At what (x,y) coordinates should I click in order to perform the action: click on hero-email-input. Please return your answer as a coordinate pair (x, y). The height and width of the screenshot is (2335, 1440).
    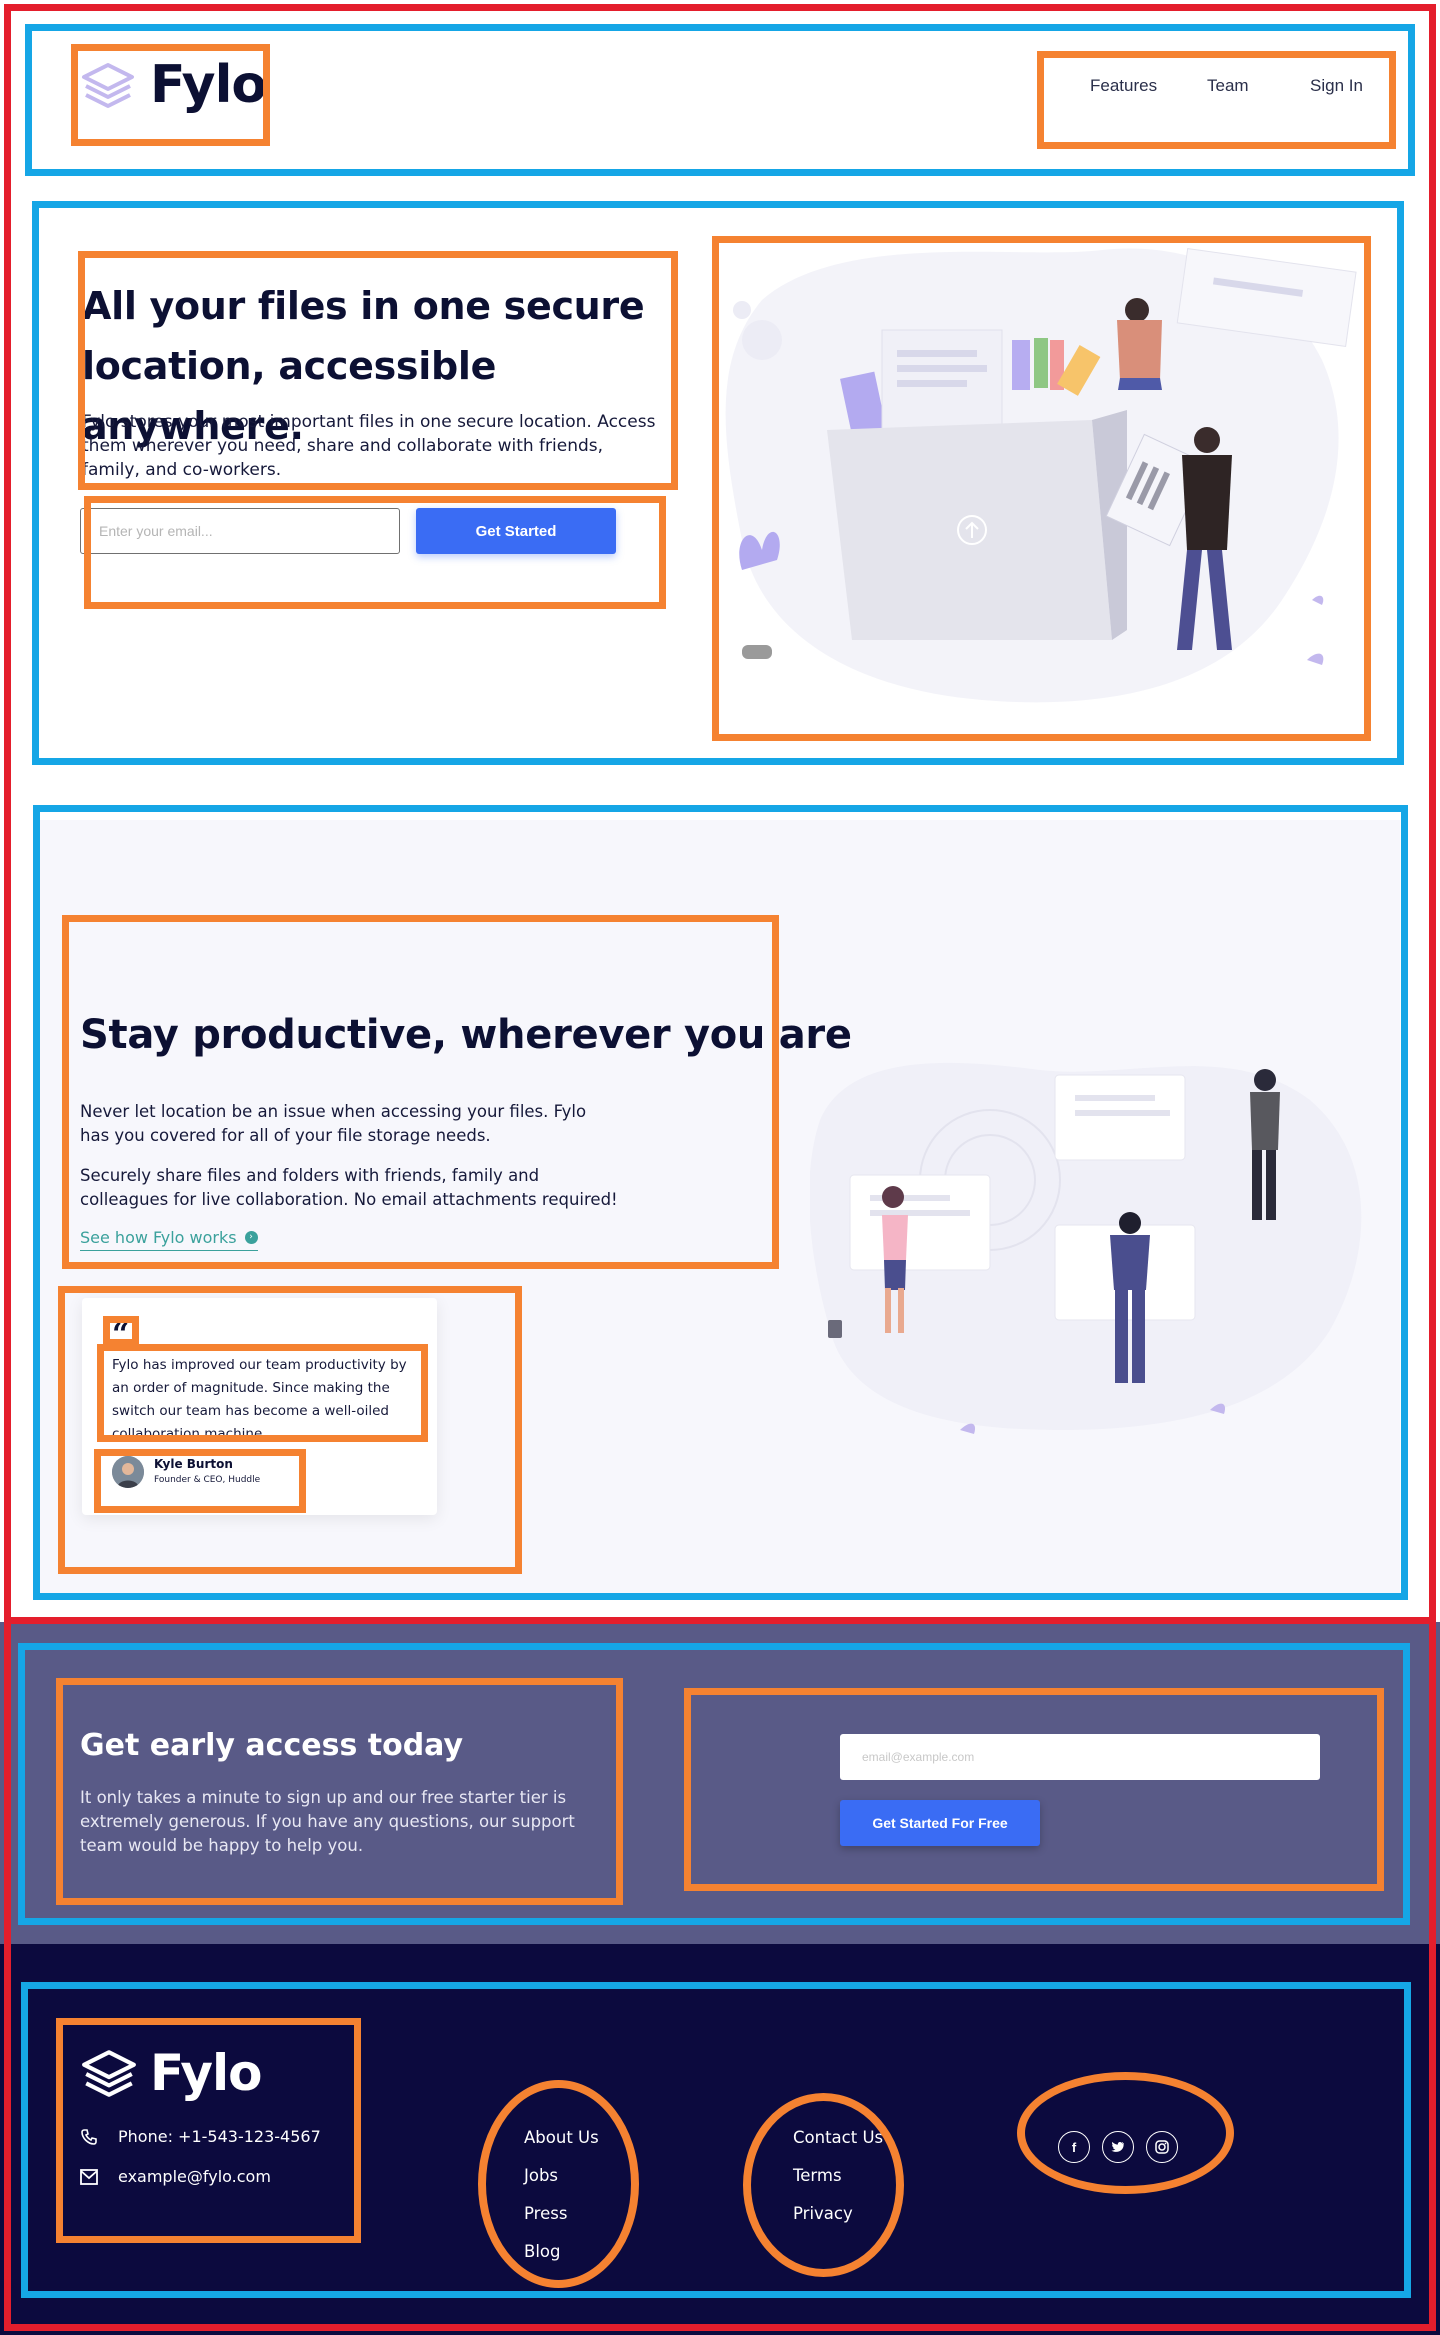
    Looking at the image, I should click on (240, 531).